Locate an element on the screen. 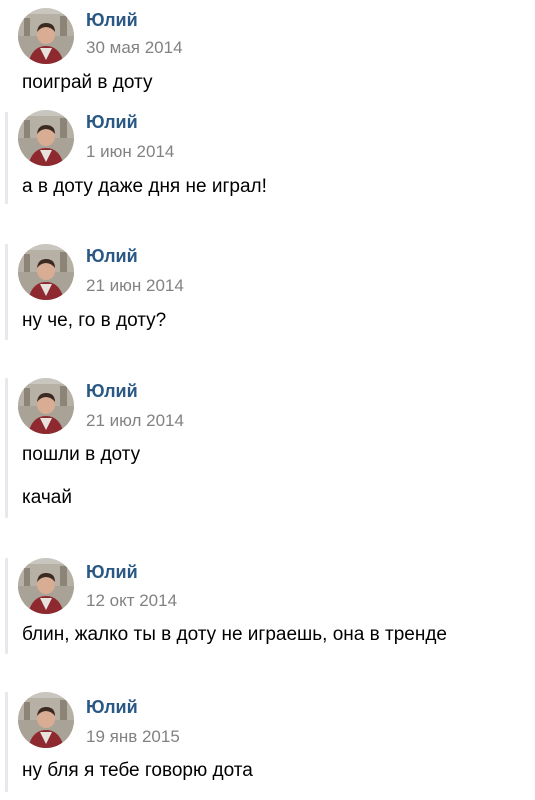 Image resolution: width=535 pixels, height=800 pixels. message-date: 21 июл 2014 is located at coordinates (135, 421).